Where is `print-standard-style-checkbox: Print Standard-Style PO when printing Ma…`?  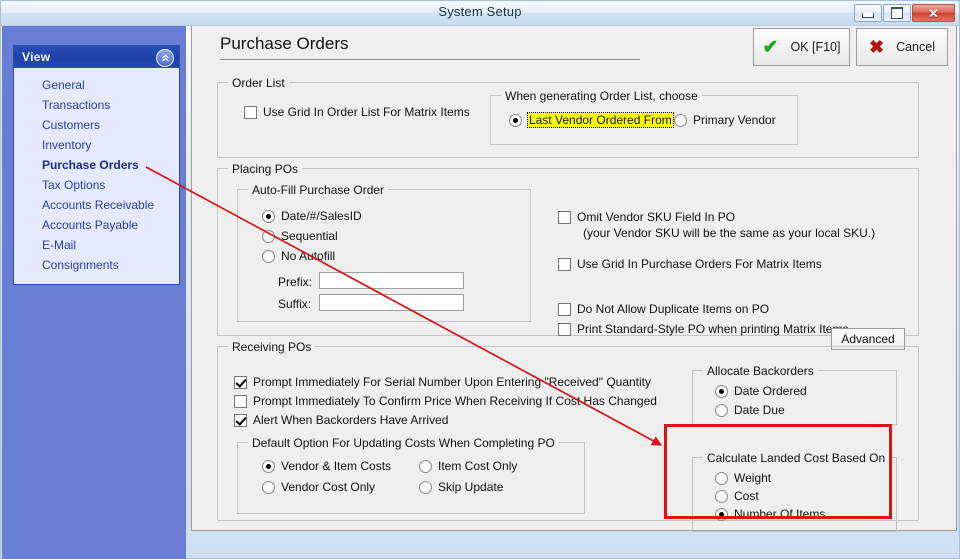 print-standard-style-checkbox: Print Standard-Style PO when printing Ma… is located at coordinates (703, 329).